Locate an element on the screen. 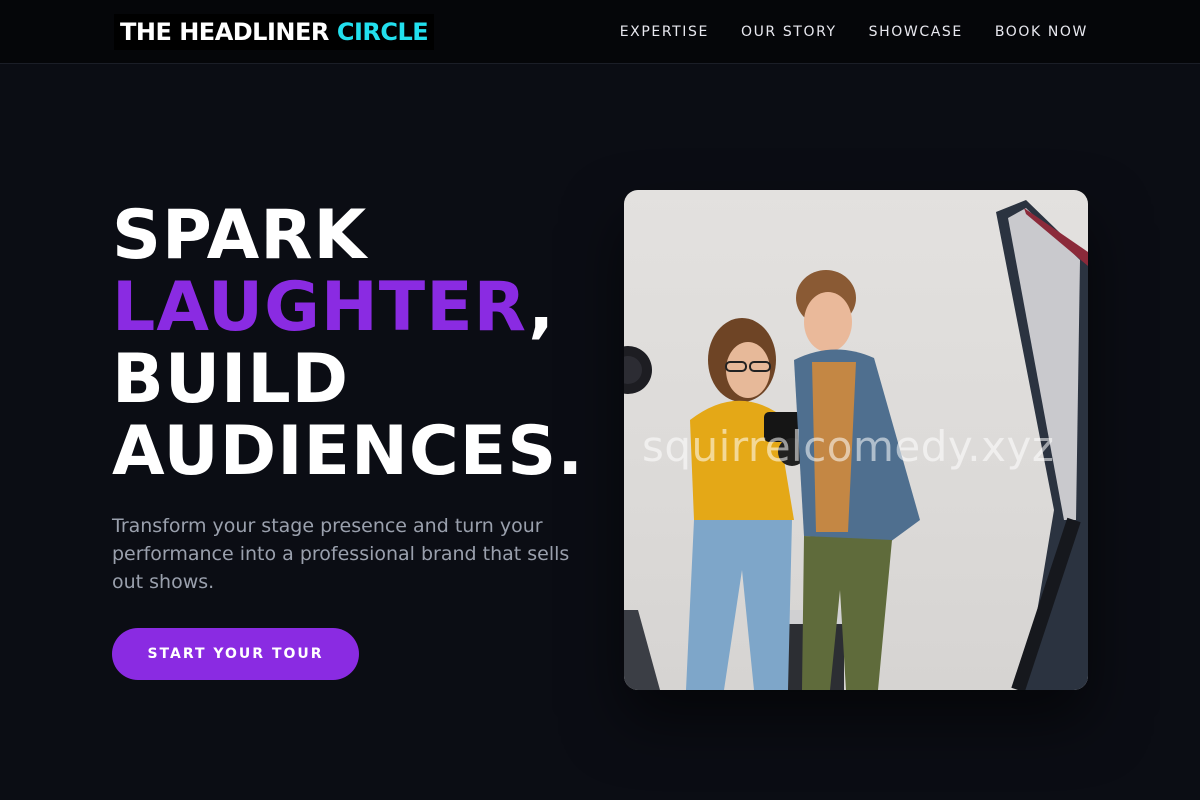 Image resolution: width=1200 pixels, height=800 pixels. hero-headline: SPARK LAUGHTER, BUILD AUDIENCES. is located at coordinates (348, 344).